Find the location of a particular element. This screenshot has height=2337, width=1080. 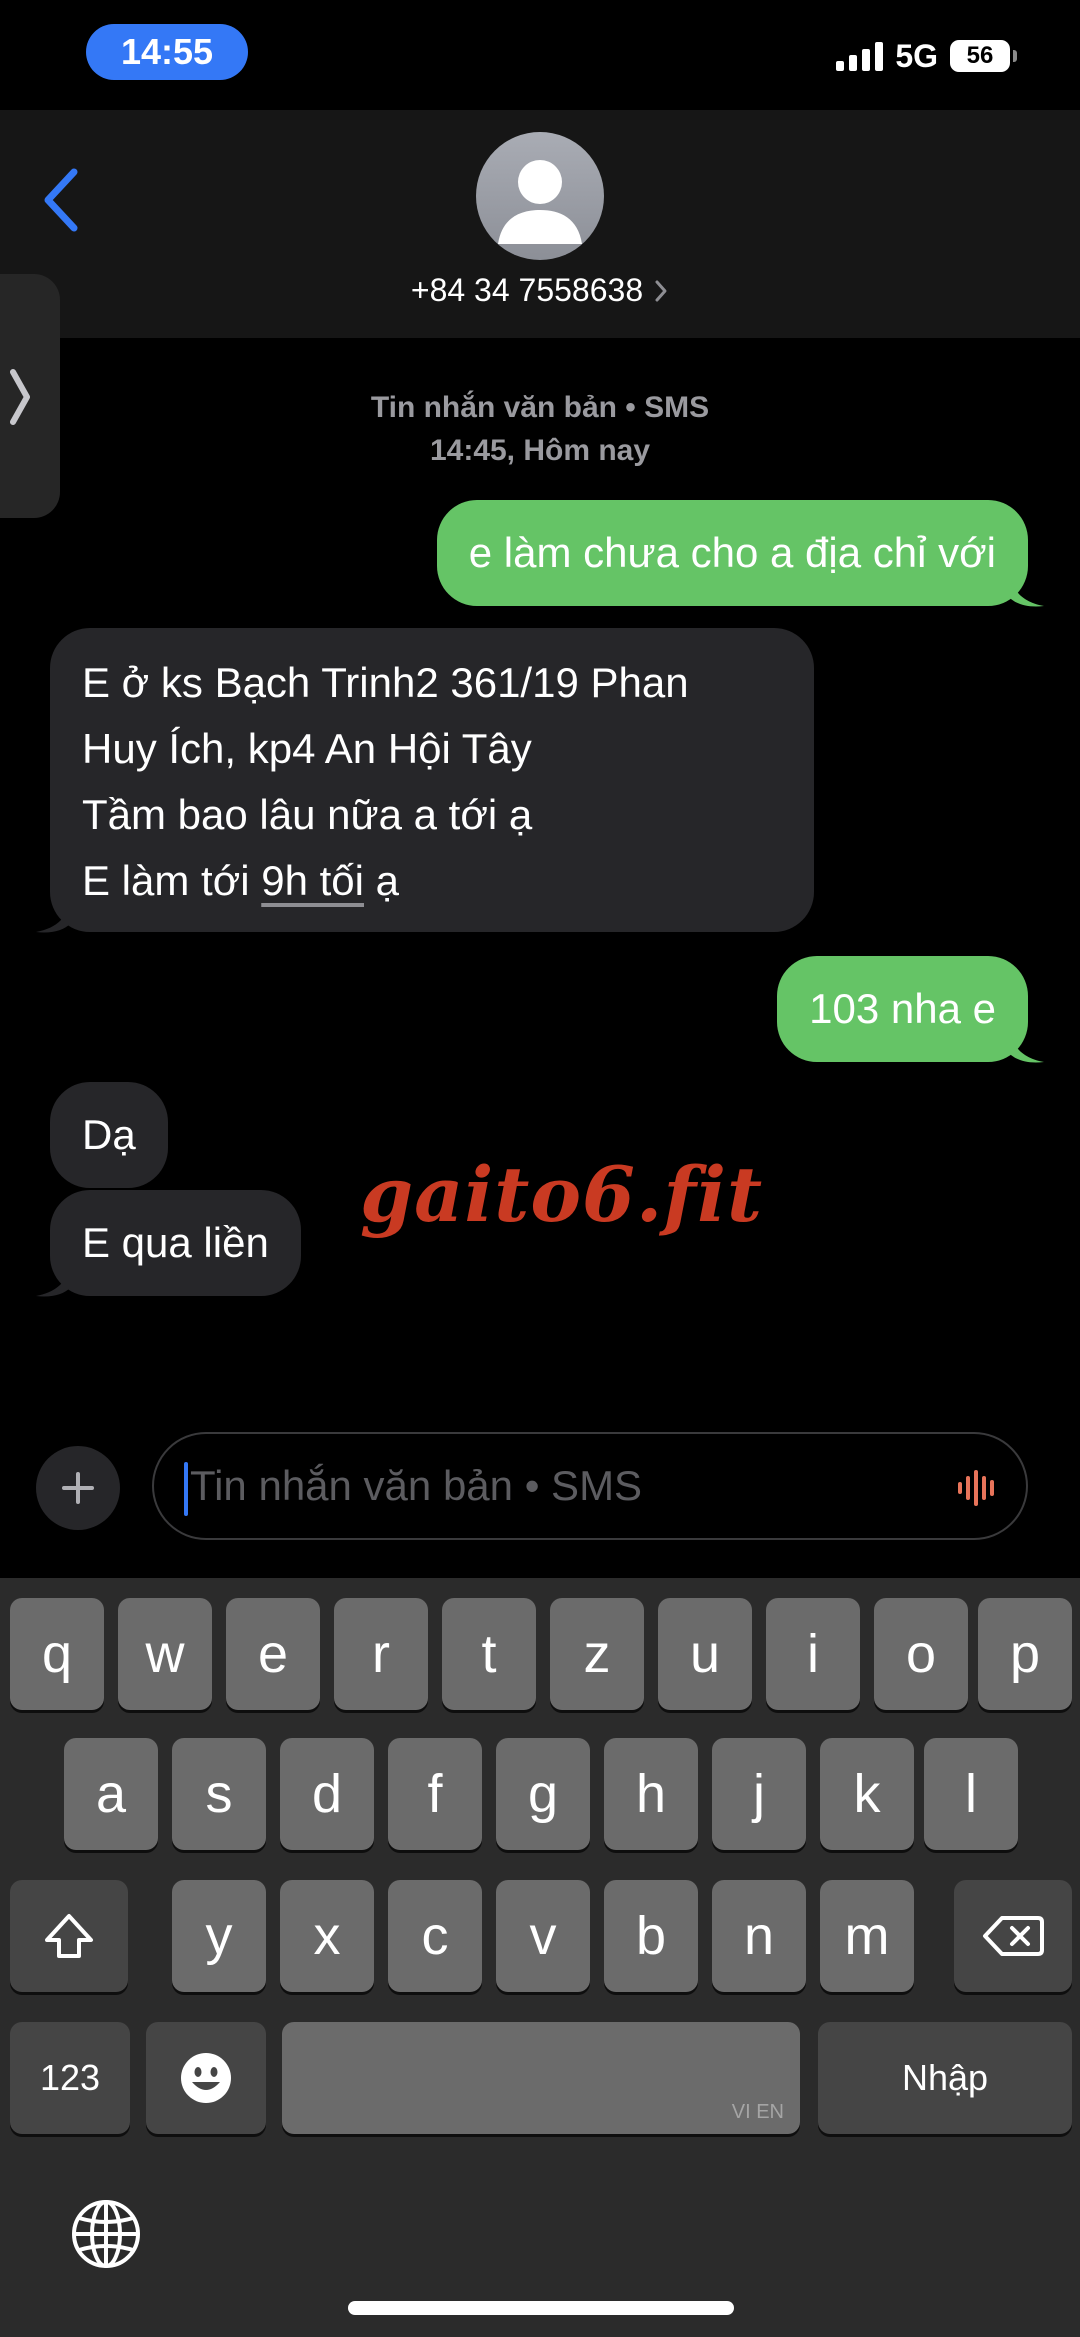

globe-icon is located at coordinates (106, 2234).